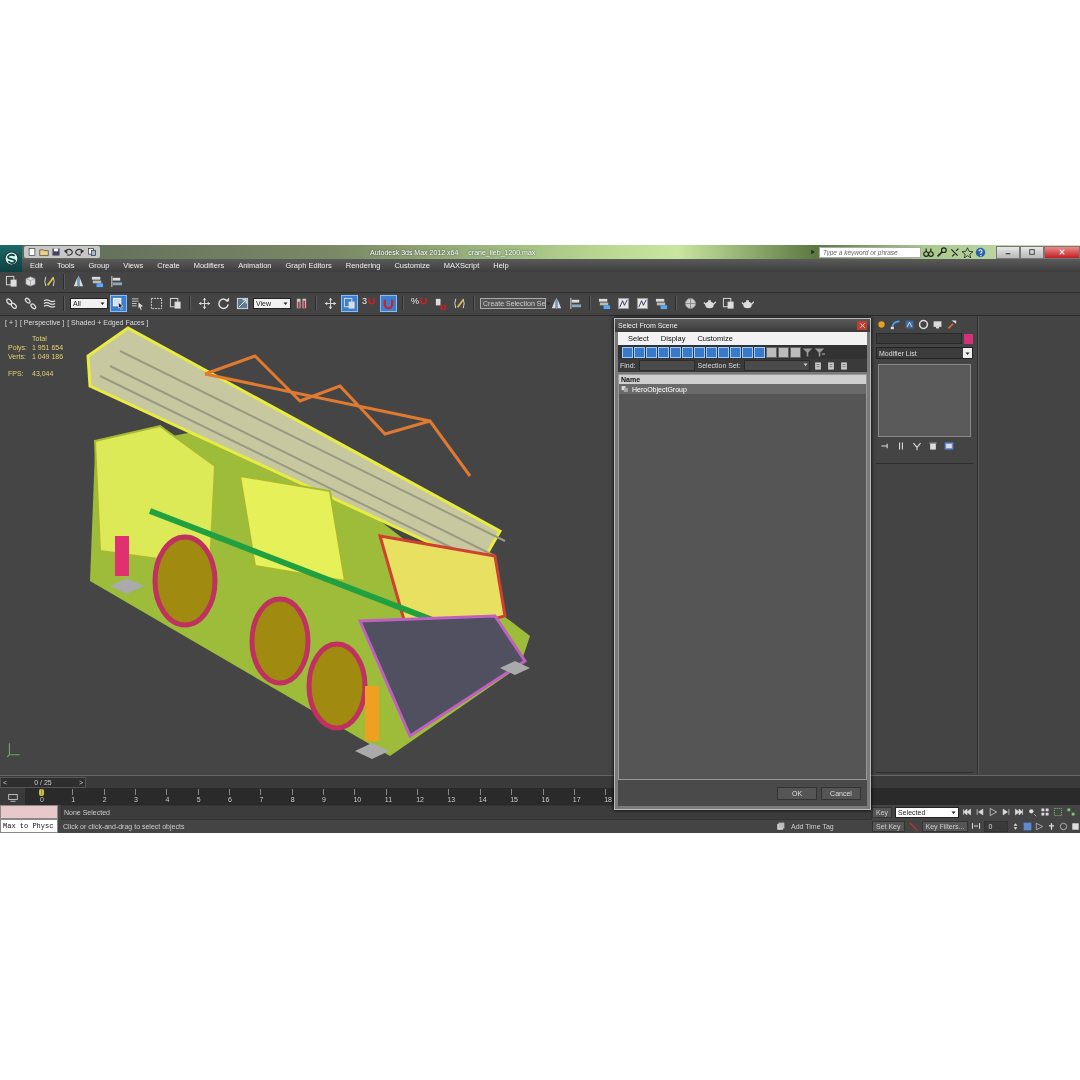  I want to click on zoom-extents-icon, so click(1058, 812).